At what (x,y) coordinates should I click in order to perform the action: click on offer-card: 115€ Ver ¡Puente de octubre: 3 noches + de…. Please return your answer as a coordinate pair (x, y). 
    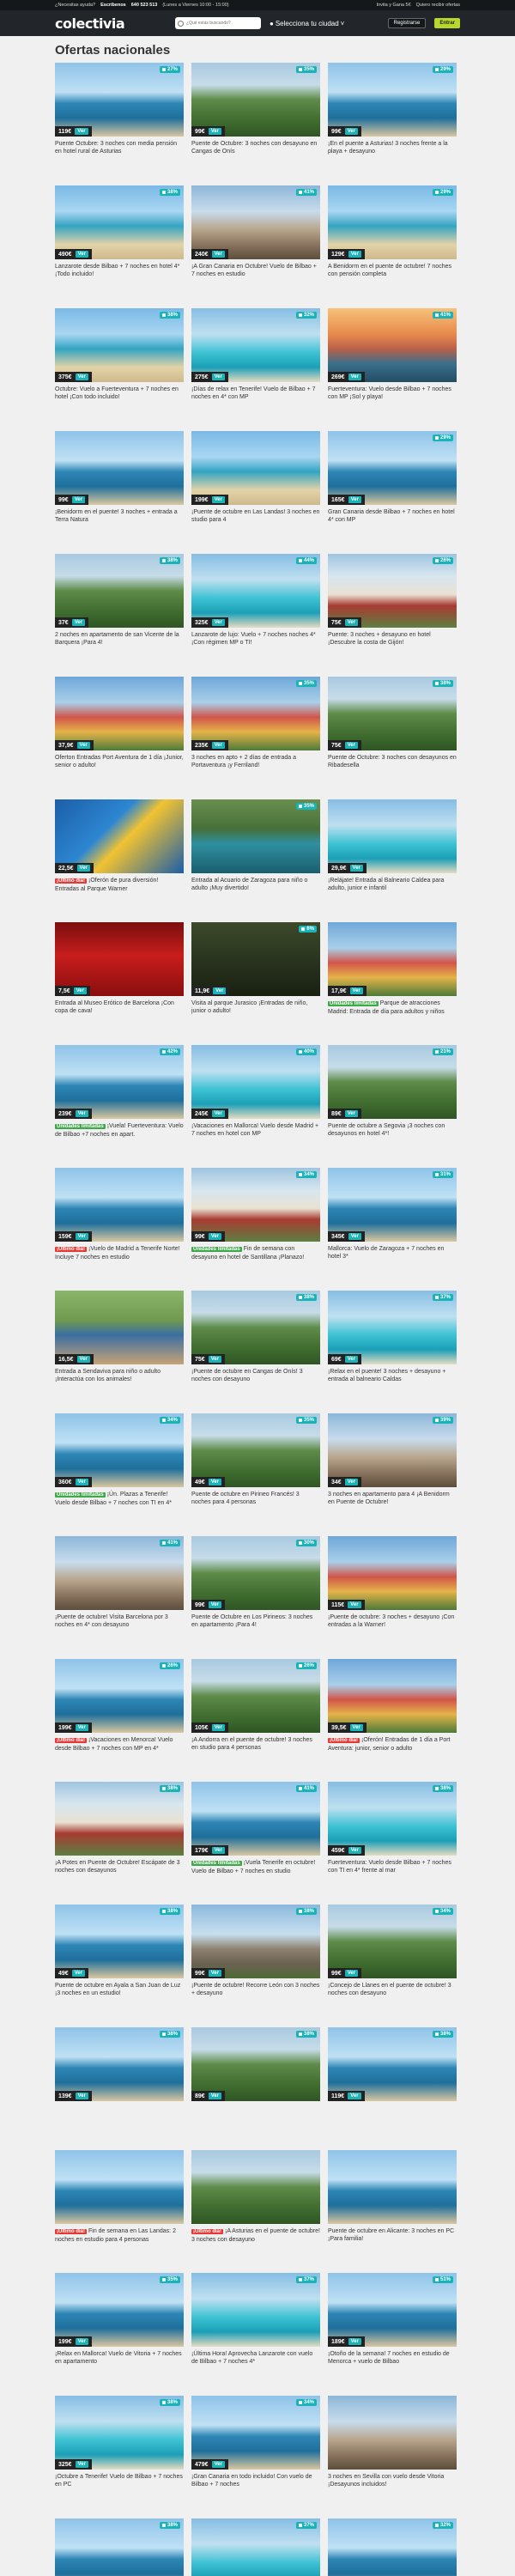
    Looking at the image, I should click on (392, 1590).